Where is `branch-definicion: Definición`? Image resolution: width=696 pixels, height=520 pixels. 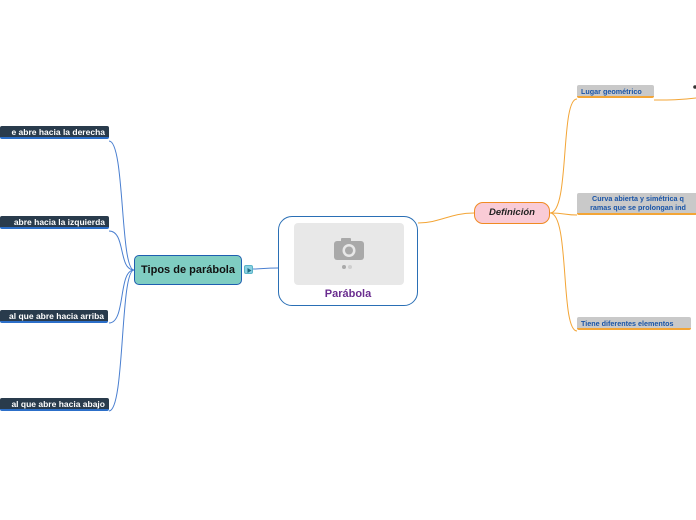 branch-definicion: Definición is located at coordinates (512, 213).